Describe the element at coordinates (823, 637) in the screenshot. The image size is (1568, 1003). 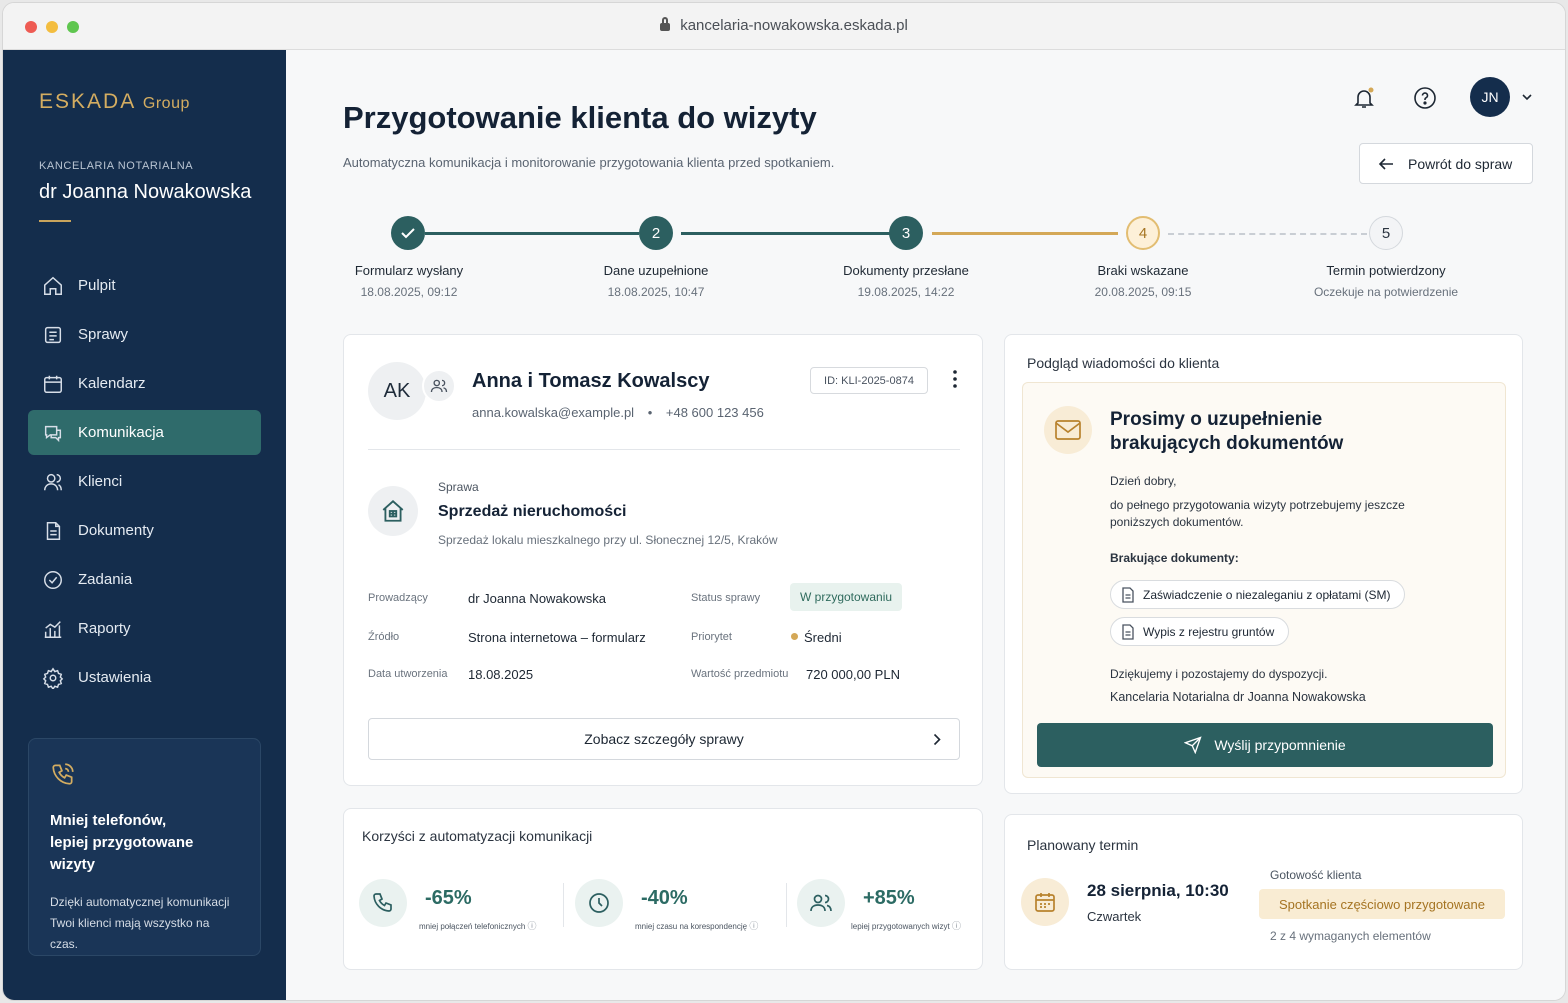
I see `priority-value: Średni` at that location.